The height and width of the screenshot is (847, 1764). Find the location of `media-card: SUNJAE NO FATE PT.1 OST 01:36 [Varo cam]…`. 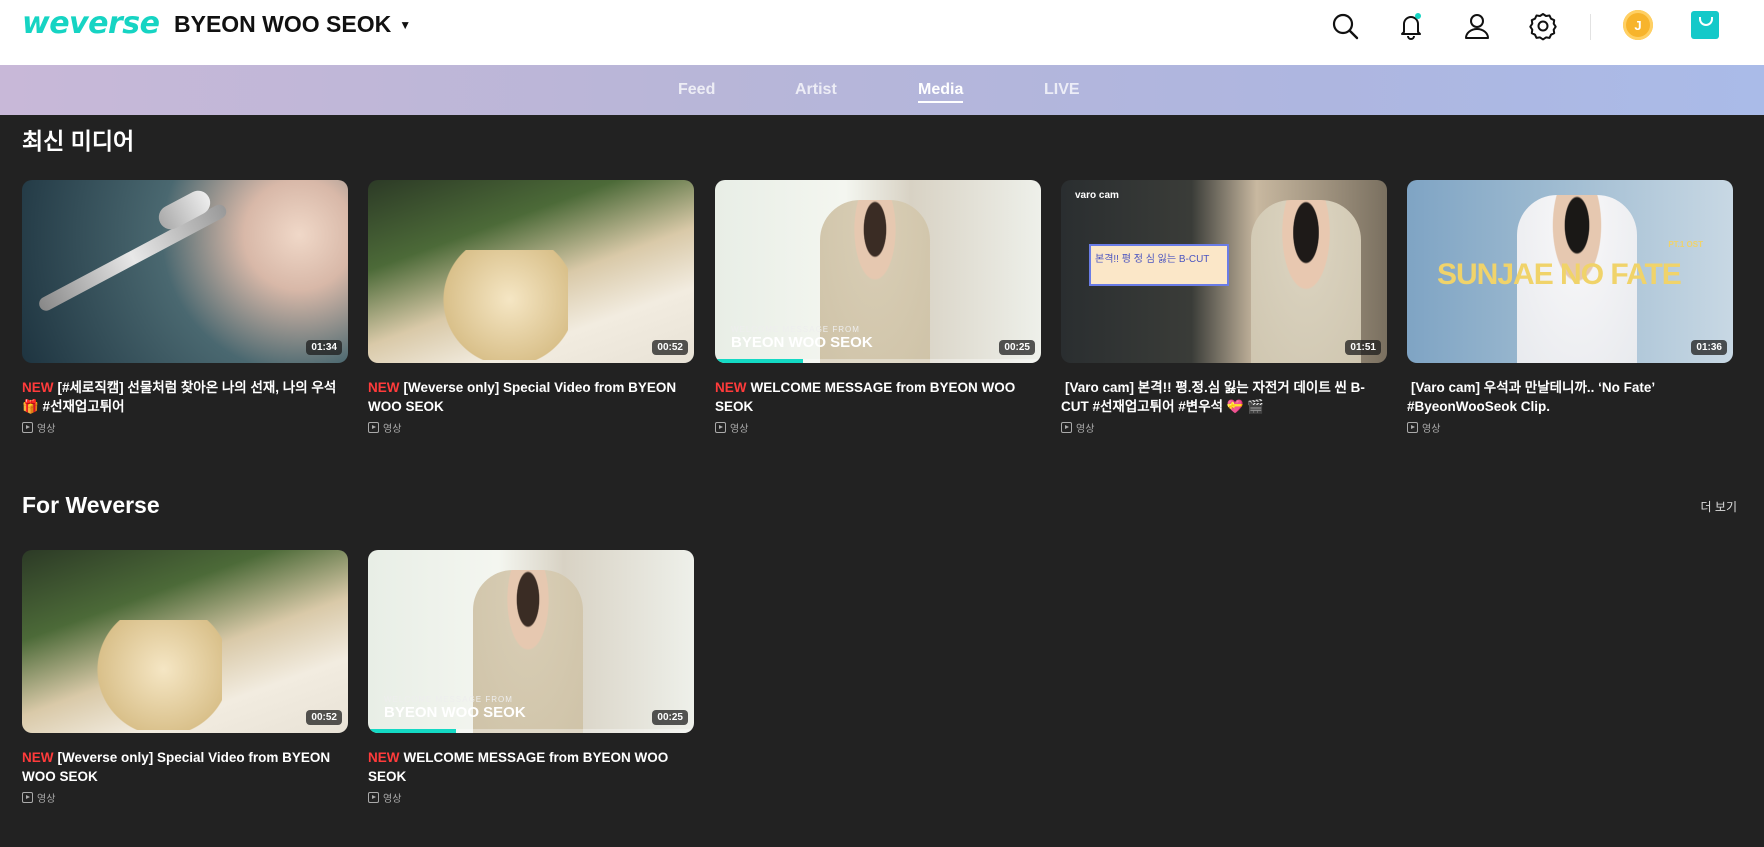

media-card: SUNJAE NO FATE PT.1 OST 01:36 [Varo cam]… is located at coordinates (1570, 307).